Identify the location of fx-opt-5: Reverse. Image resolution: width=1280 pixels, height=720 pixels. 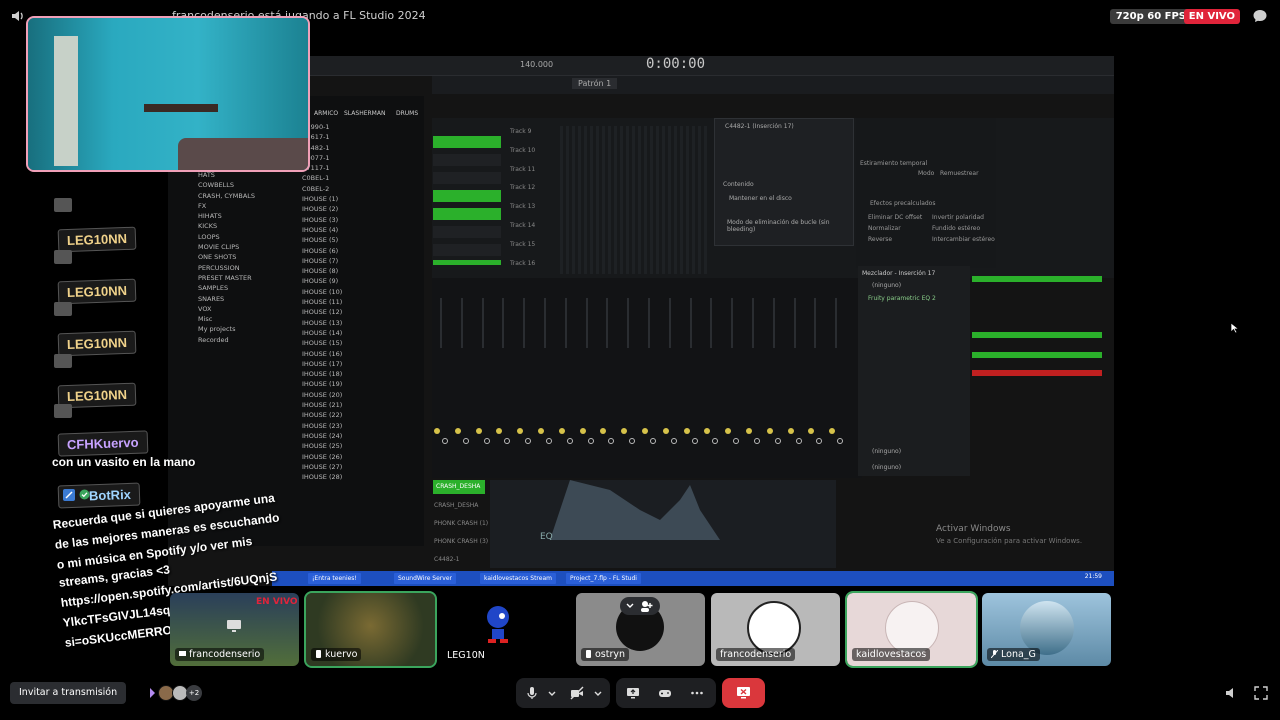
(880, 239).